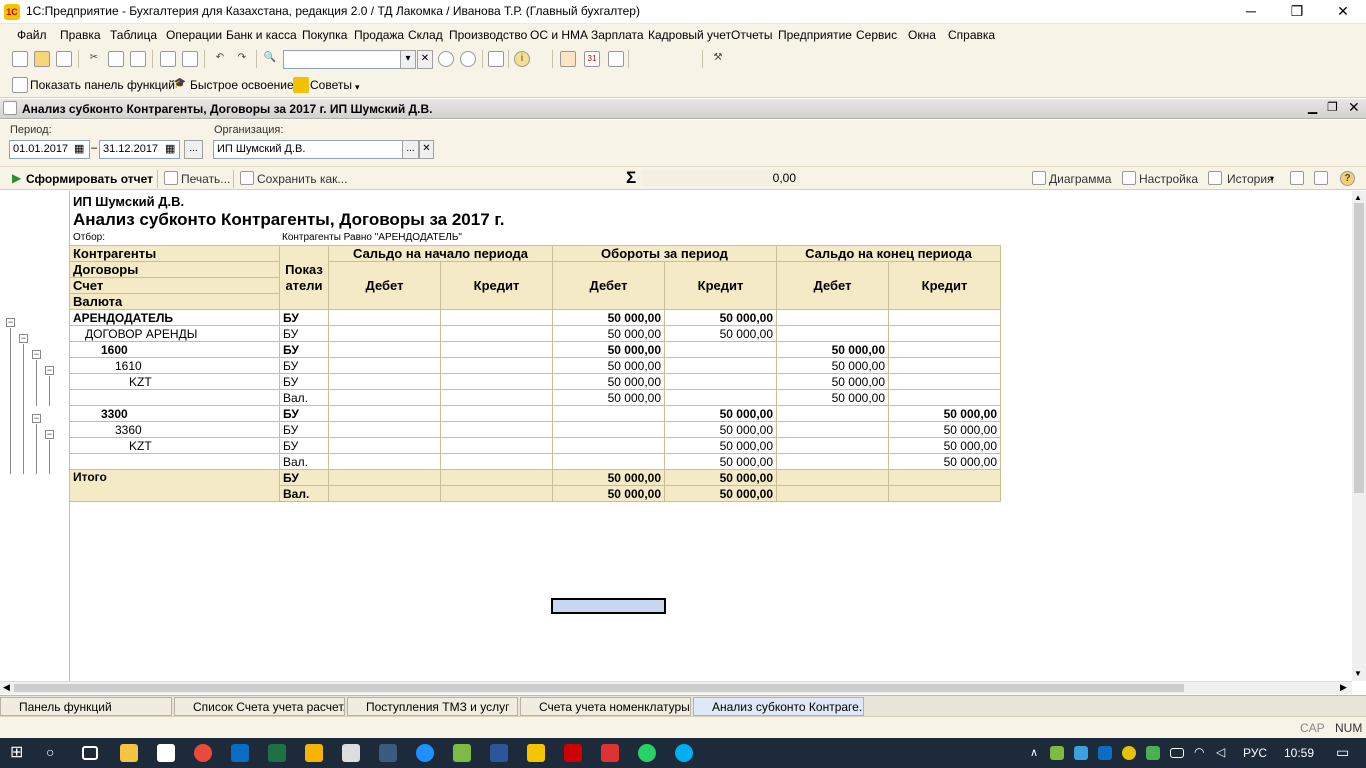  I want to click on scroll-left-icon: ◀, so click(6, 687).